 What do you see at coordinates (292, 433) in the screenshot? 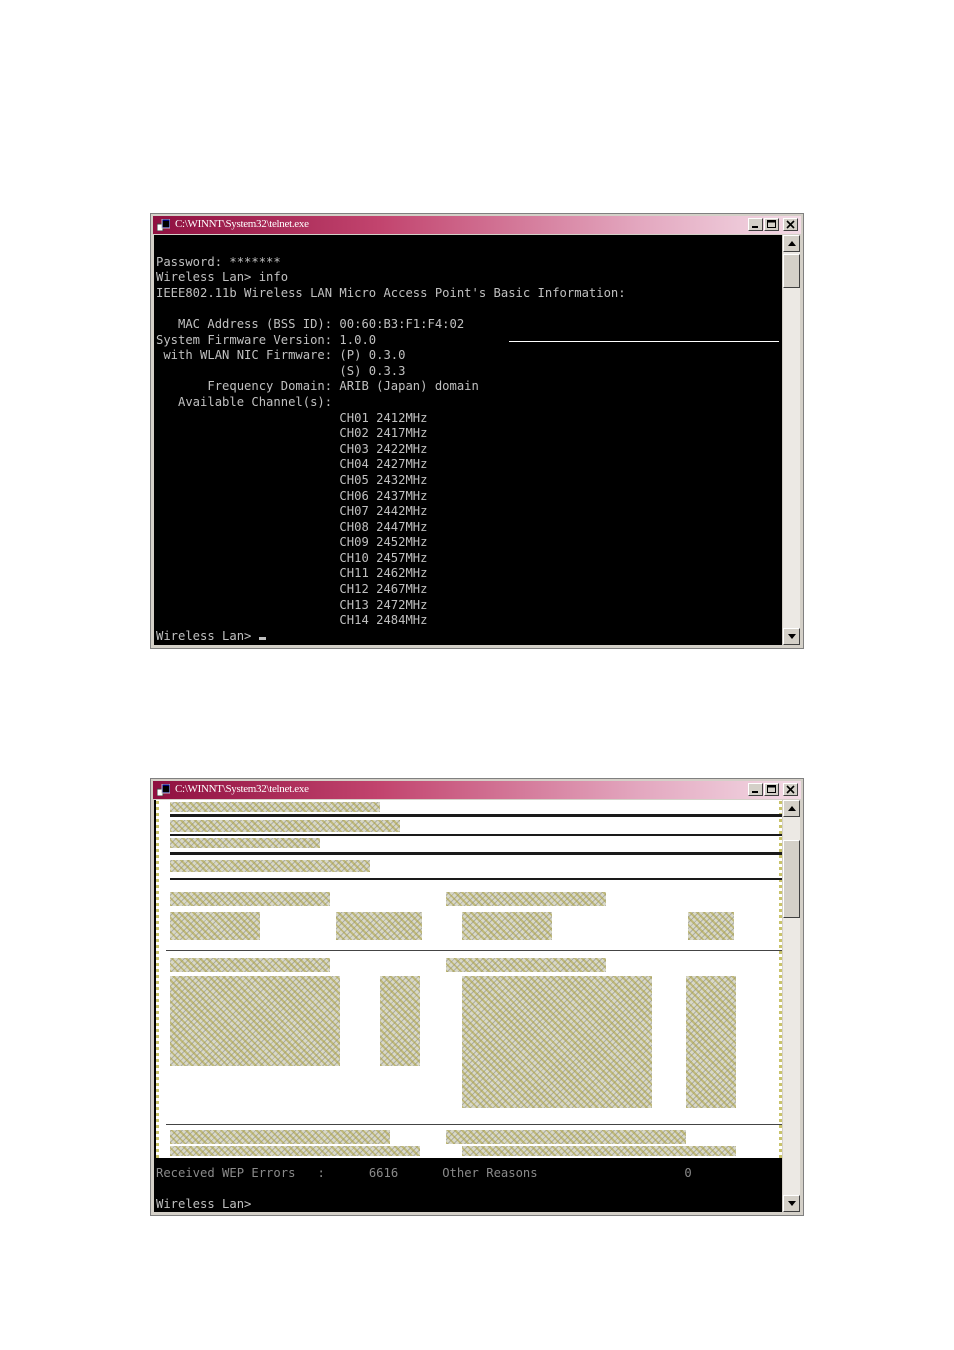
I see `console-line: CH02 2417MHz` at bounding box center [292, 433].